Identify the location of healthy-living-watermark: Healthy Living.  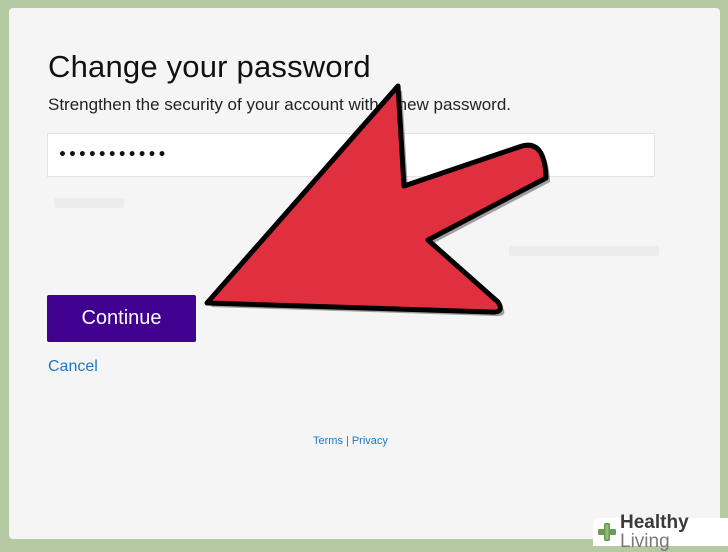
(660, 532).